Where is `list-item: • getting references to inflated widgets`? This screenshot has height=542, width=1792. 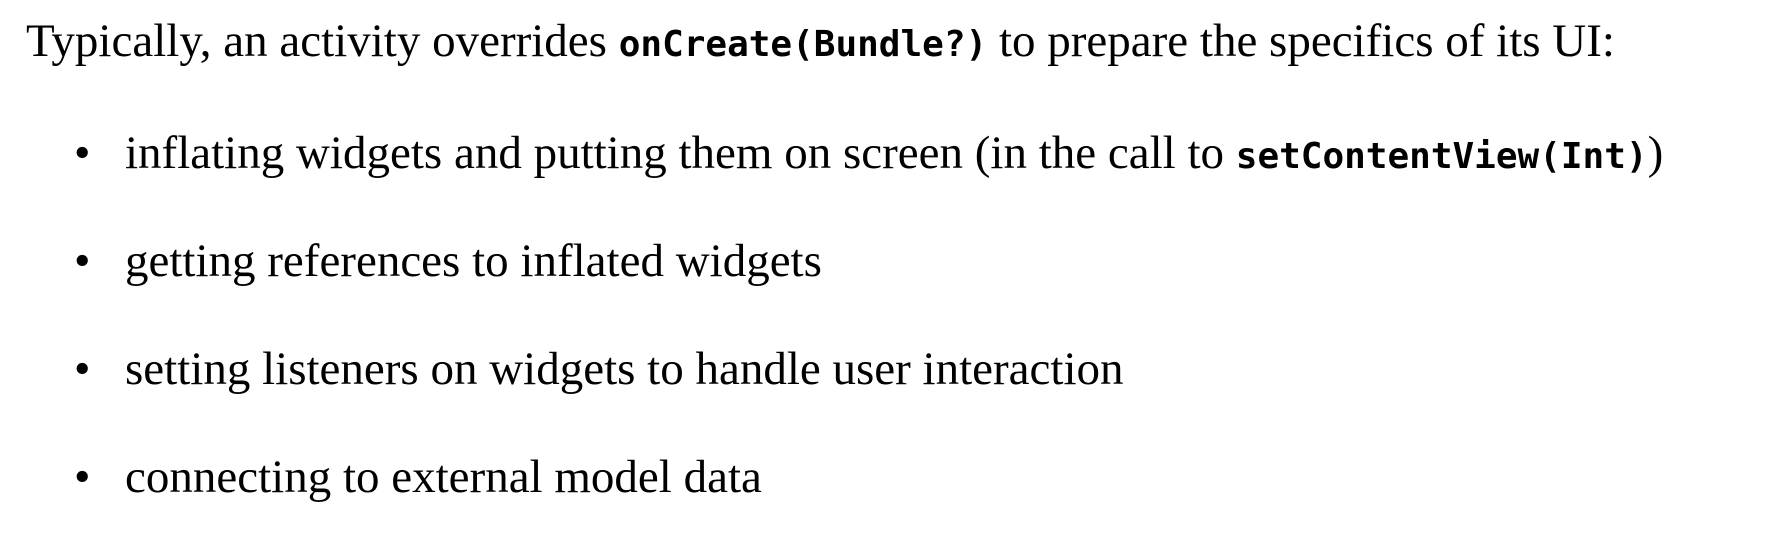 list-item: • getting references to inflated widgets is located at coordinates (901, 261).